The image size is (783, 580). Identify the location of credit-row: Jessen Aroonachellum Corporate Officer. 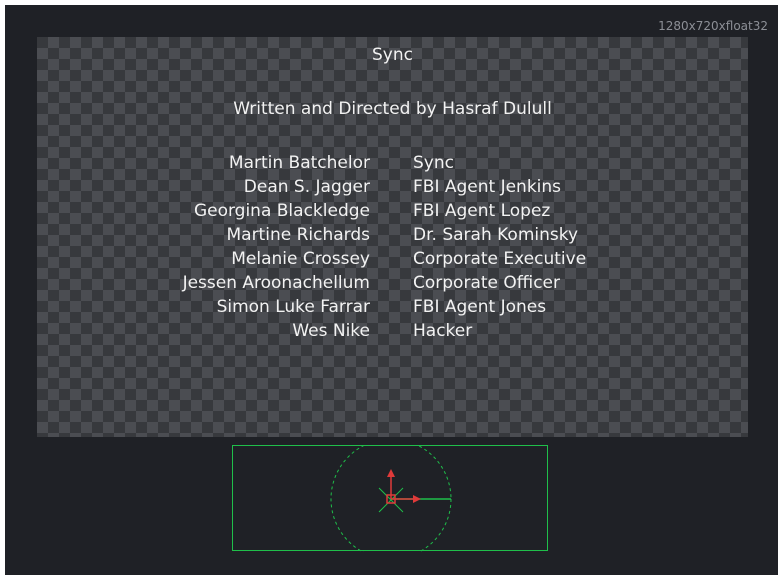
(392, 285).